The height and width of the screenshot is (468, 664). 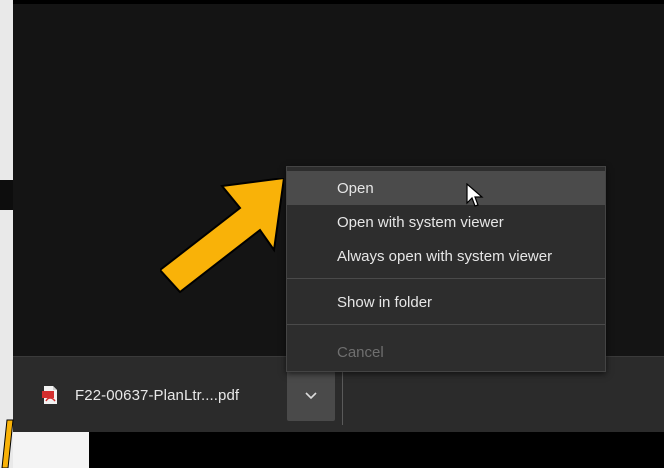 I want to click on menu-item-open-with-system-viewer: Open with system viewer, so click(x=446, y=222).